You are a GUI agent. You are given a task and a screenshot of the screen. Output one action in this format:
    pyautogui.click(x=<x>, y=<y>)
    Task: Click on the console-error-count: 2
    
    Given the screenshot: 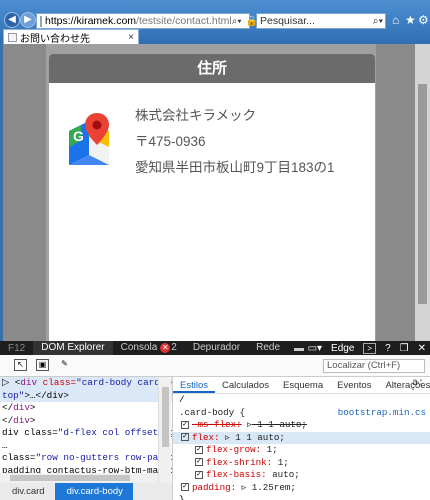 What is the action you would take?
    pyautogui.click(x=174, y=347)
    